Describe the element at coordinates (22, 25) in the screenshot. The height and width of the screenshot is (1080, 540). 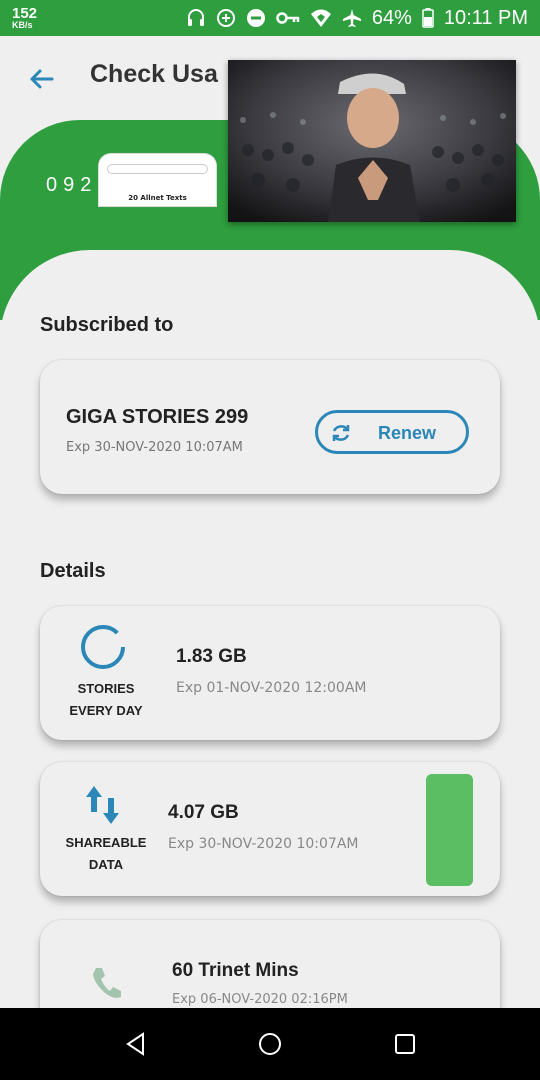
I see `network-speed-unit: KB/s` at that location.